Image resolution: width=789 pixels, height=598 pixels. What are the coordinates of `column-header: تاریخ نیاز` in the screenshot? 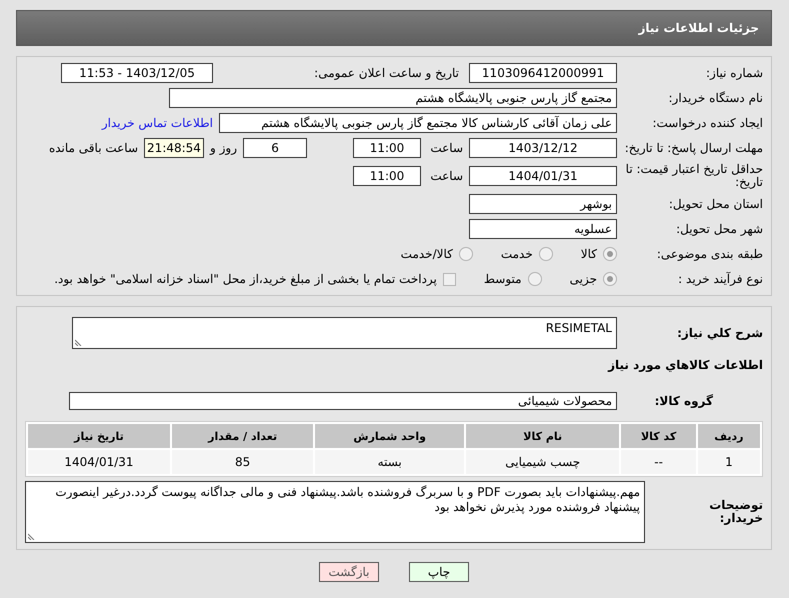 It's located at (99, 436).